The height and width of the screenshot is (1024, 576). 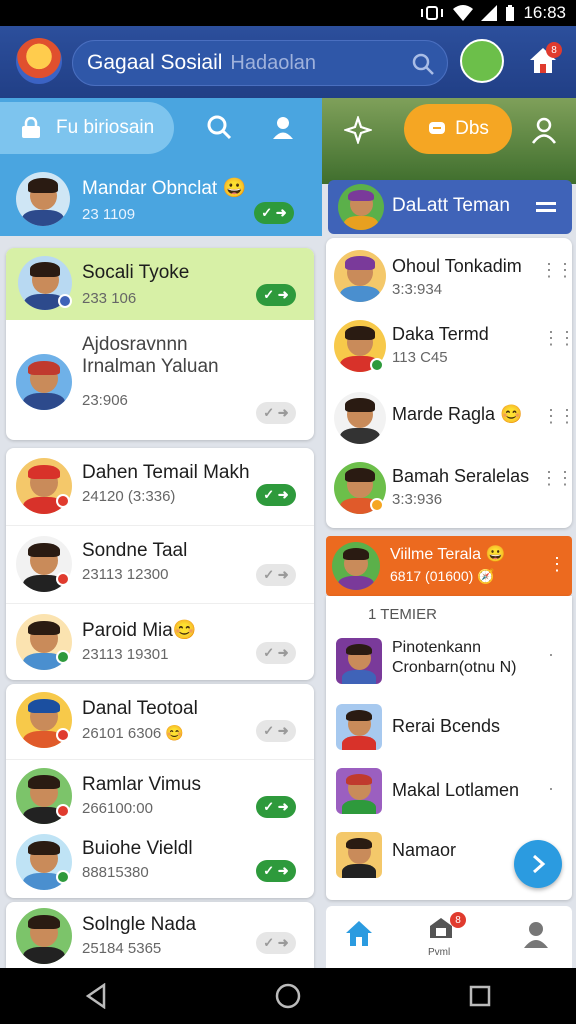 What do you see at coordinates (96, 996) in the screenshot?
I see `back-icon` at bounding box center [96, 996].